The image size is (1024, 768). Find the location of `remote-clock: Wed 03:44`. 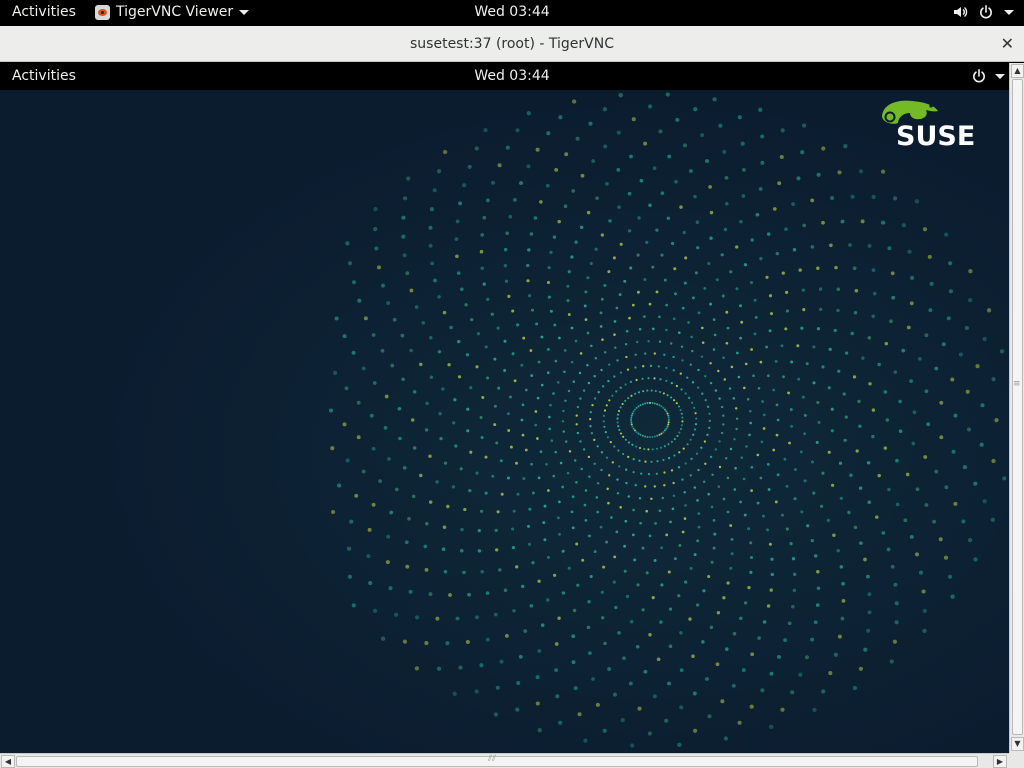

remote-clock: Wed 03:44 is located at coordinates (504, 76).